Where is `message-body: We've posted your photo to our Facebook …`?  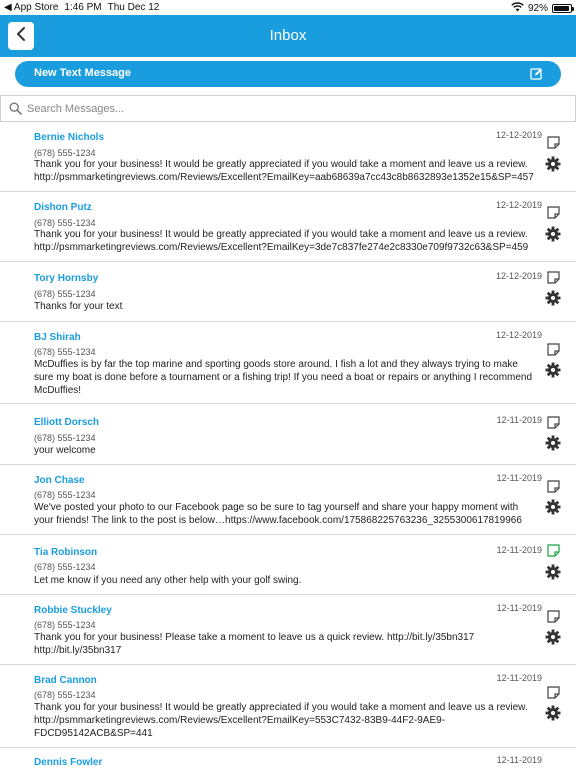 message-body: We've posted your photo to our Facebook … is located at coordinates (278, 514).